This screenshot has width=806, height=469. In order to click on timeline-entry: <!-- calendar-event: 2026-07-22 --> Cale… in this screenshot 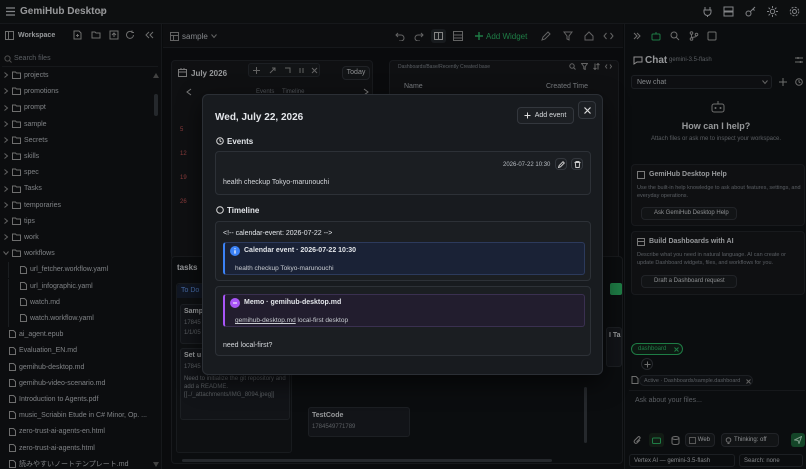, I will do `click(403, 251)`.